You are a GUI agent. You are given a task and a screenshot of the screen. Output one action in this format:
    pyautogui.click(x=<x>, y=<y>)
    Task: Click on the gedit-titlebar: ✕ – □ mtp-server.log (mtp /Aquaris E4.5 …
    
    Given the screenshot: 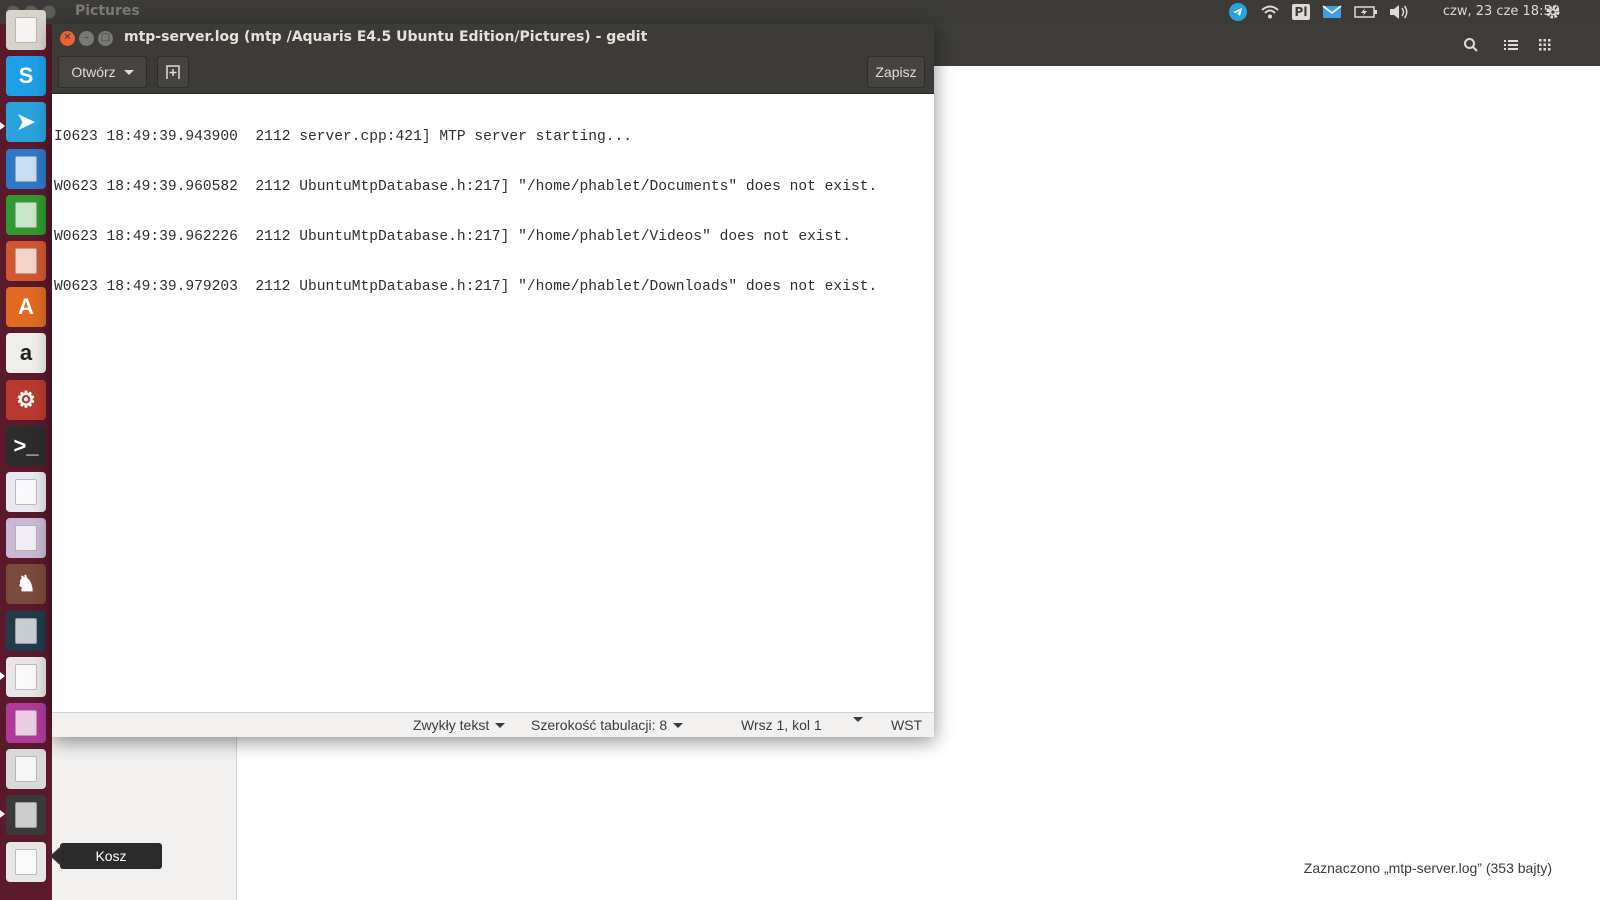 What is the action you would take?
    pyautogui.click(x=493, y=38)
    